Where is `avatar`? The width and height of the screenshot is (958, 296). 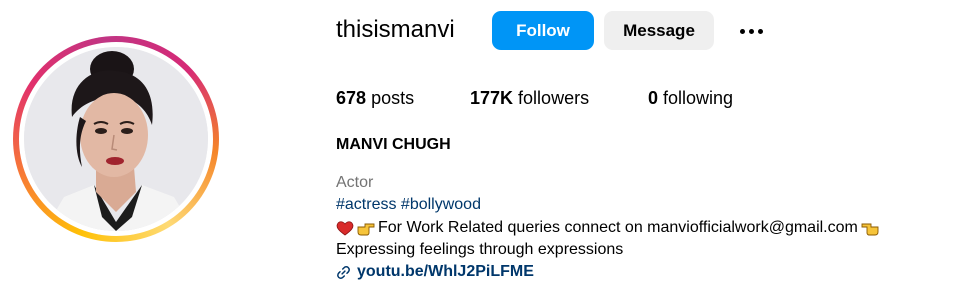
avatar is located at coordinates (116, 139).